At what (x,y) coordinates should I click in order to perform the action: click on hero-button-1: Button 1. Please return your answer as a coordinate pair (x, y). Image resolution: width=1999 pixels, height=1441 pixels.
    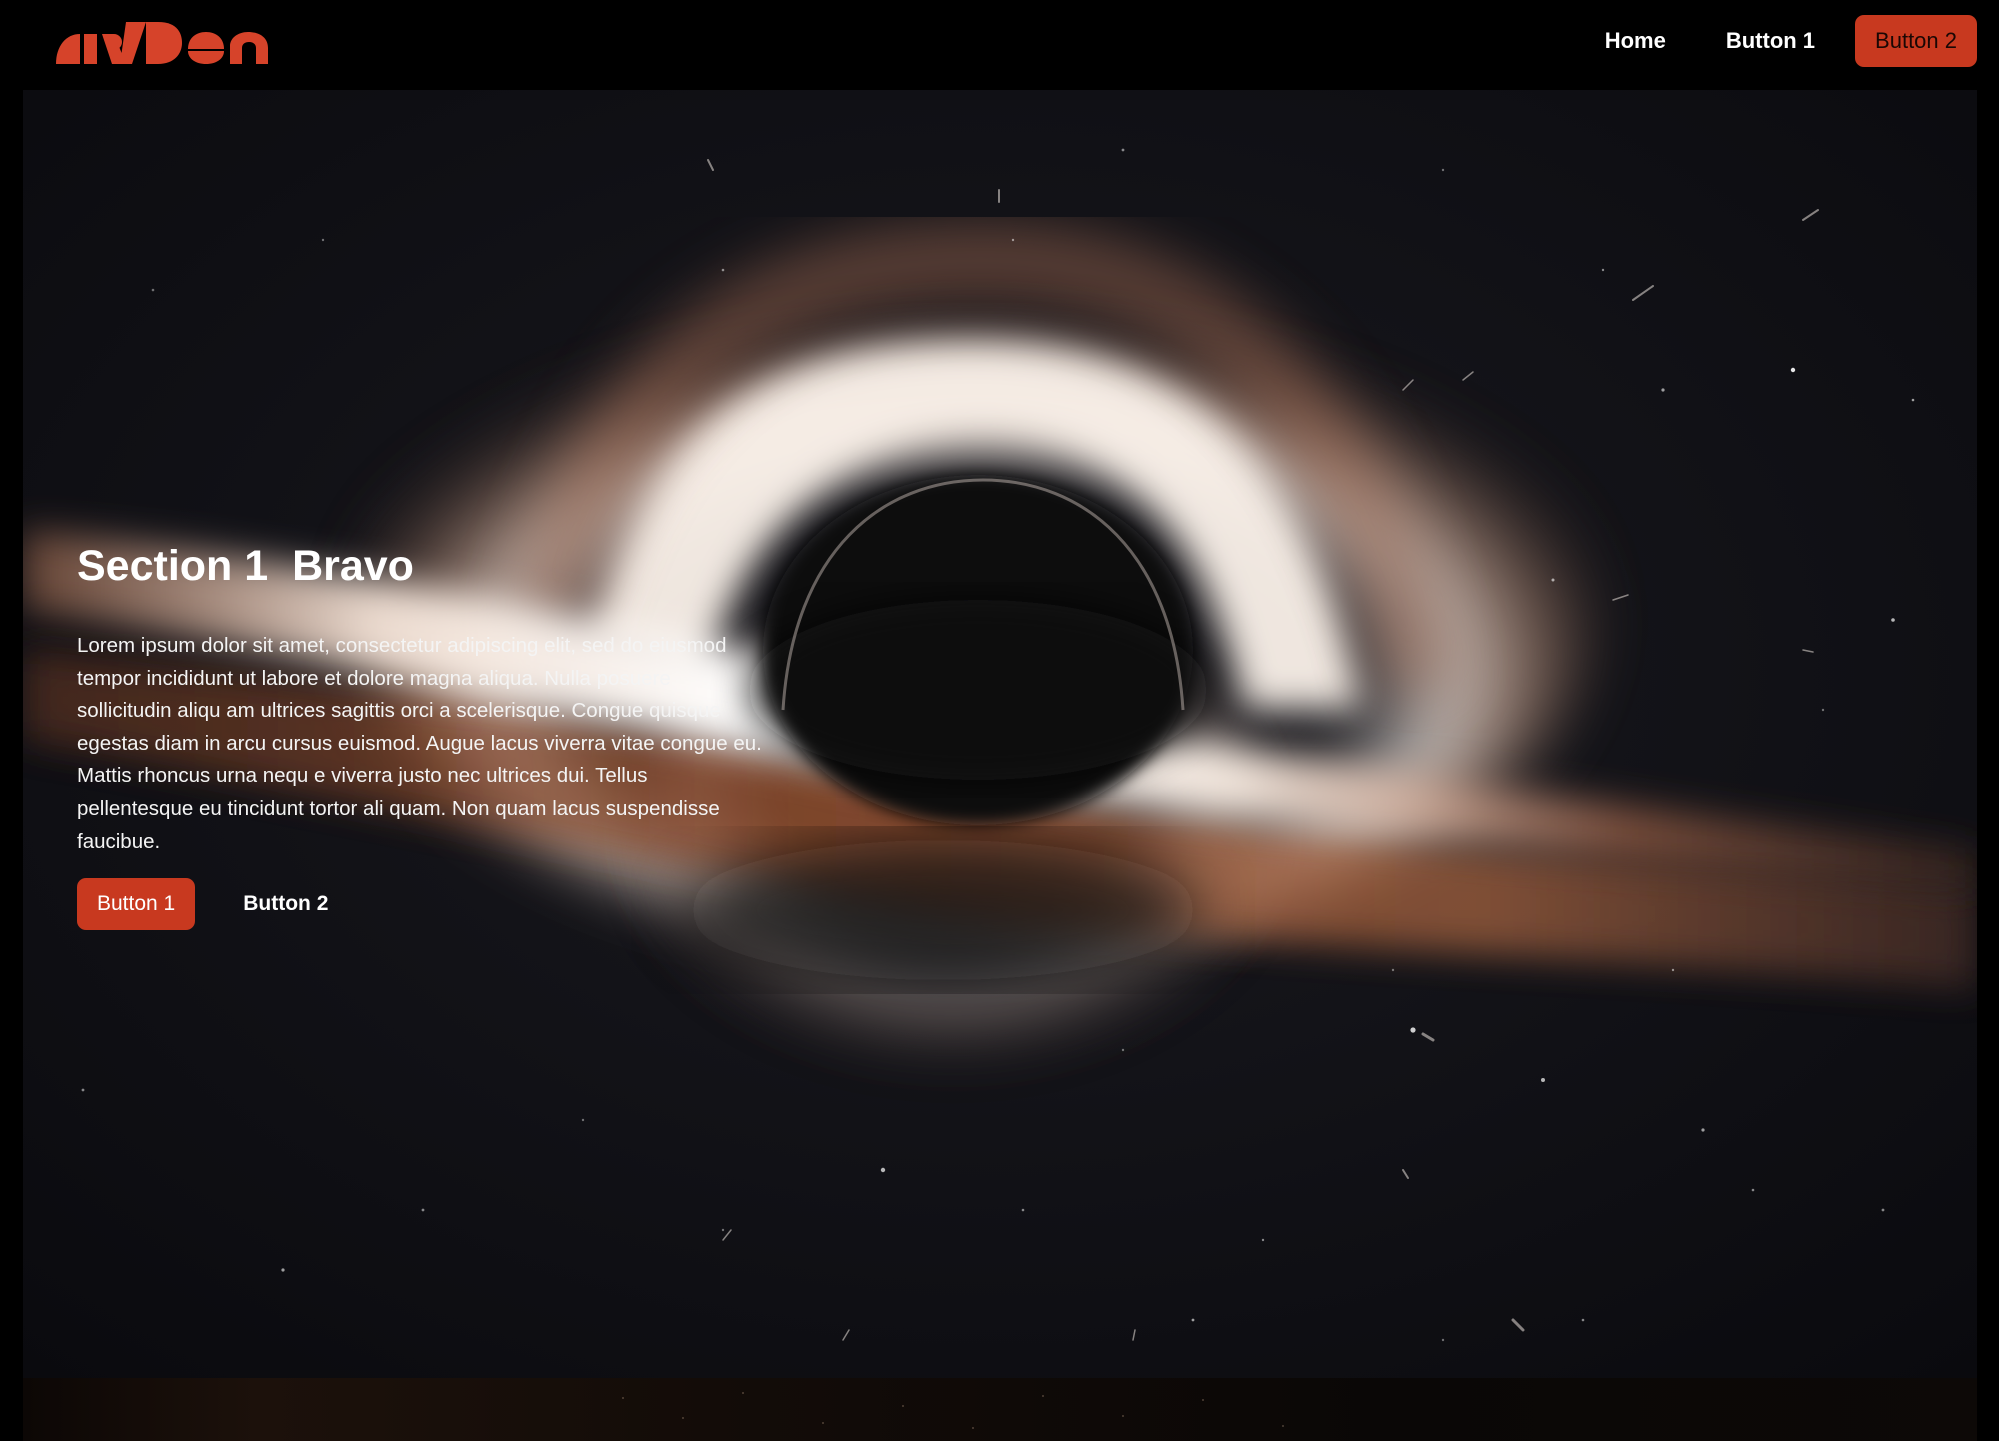
    Looking at the image, I should click on (136, 904).